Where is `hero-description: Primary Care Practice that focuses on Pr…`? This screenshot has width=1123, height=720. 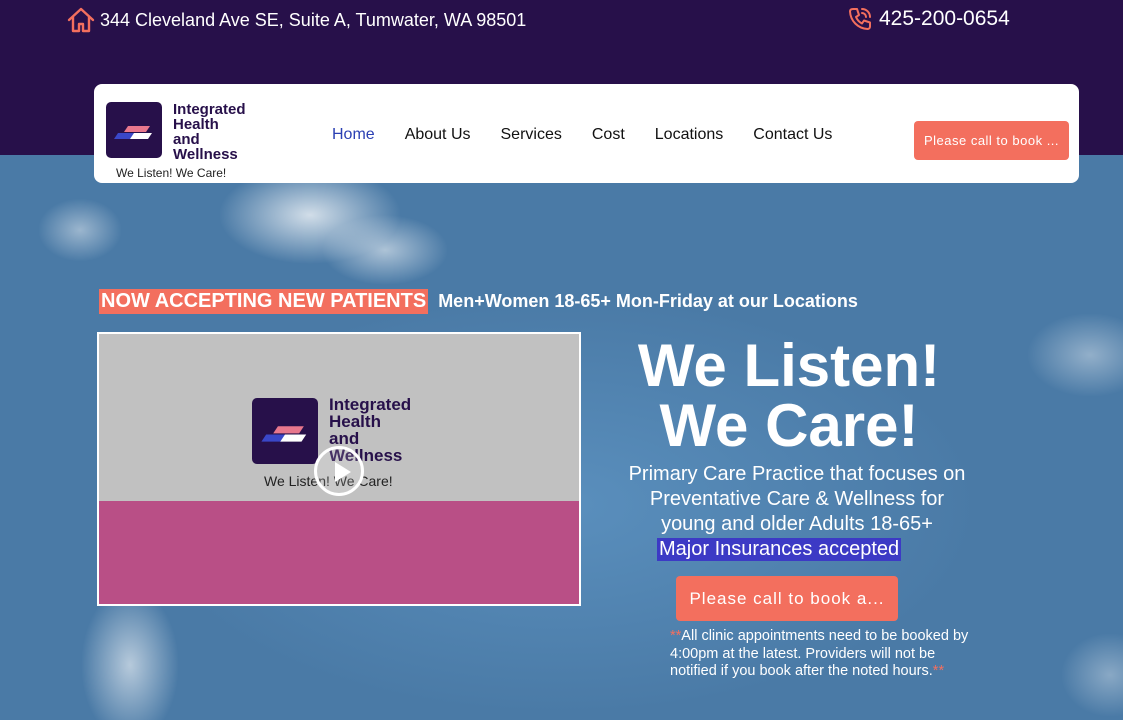
hero-description: Primary Care Practice that focuses on Pr… is located at coordinates (797, 499).